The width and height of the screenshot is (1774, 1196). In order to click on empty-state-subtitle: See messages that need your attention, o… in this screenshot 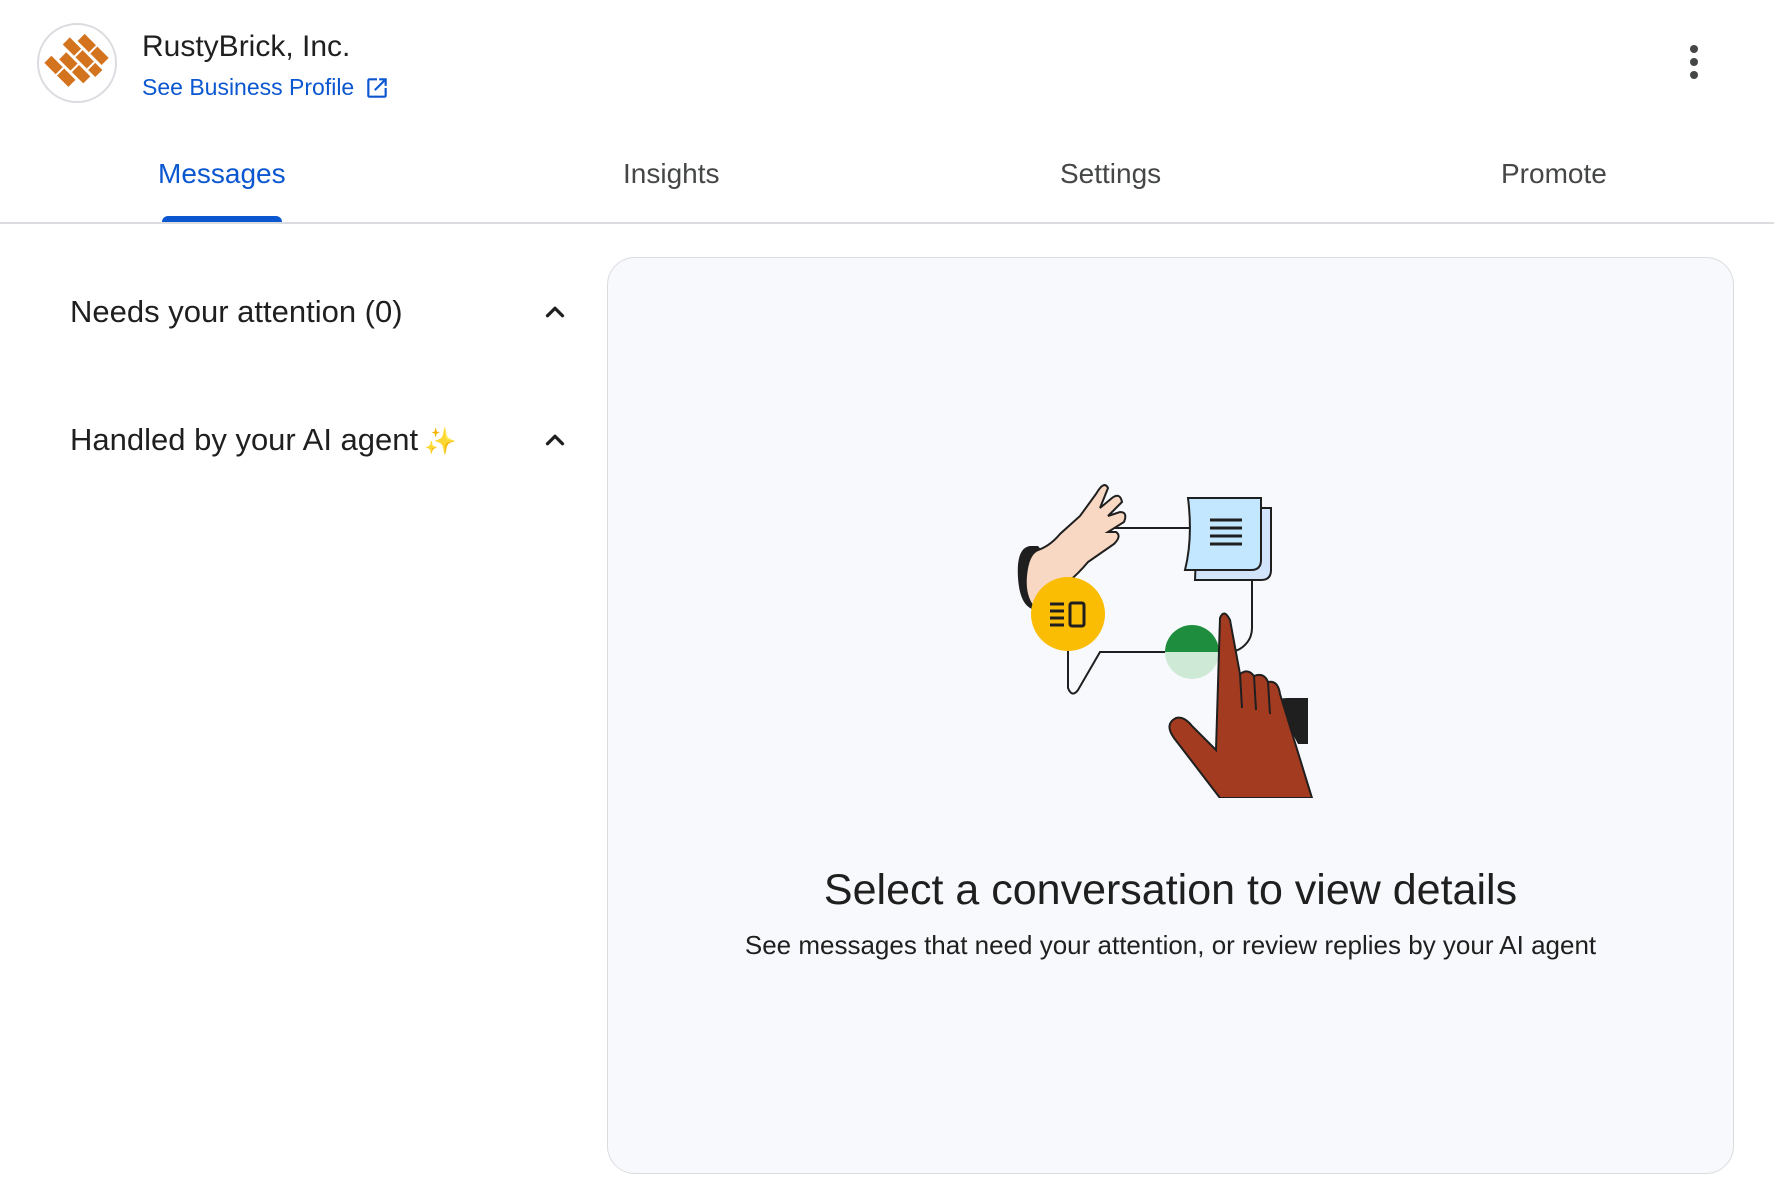, I will do `click(1170, 945)`.